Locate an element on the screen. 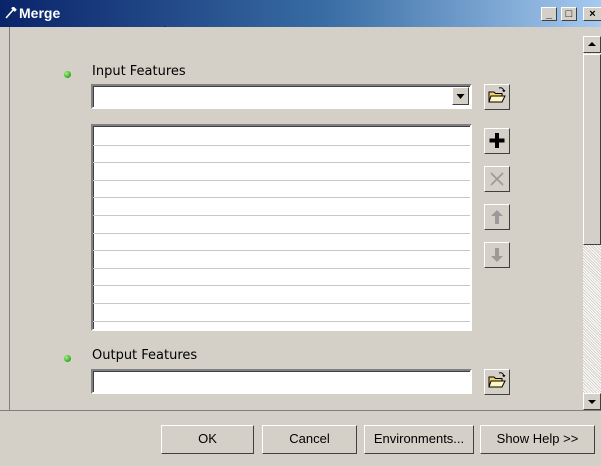 Image resolution: width=601 pixels, height=466 pixels. scrollbar-thumb is located at coordinates (592, 149).